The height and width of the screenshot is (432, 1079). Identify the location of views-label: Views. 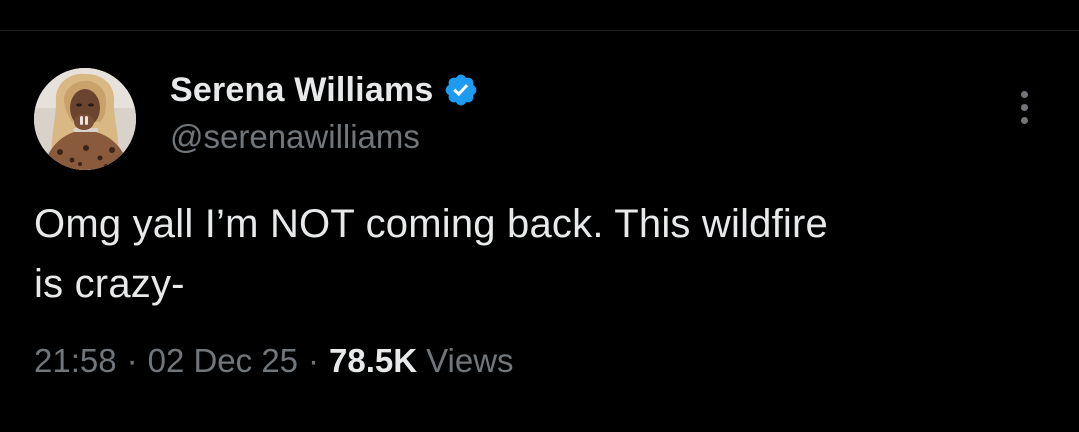
(469, 361).